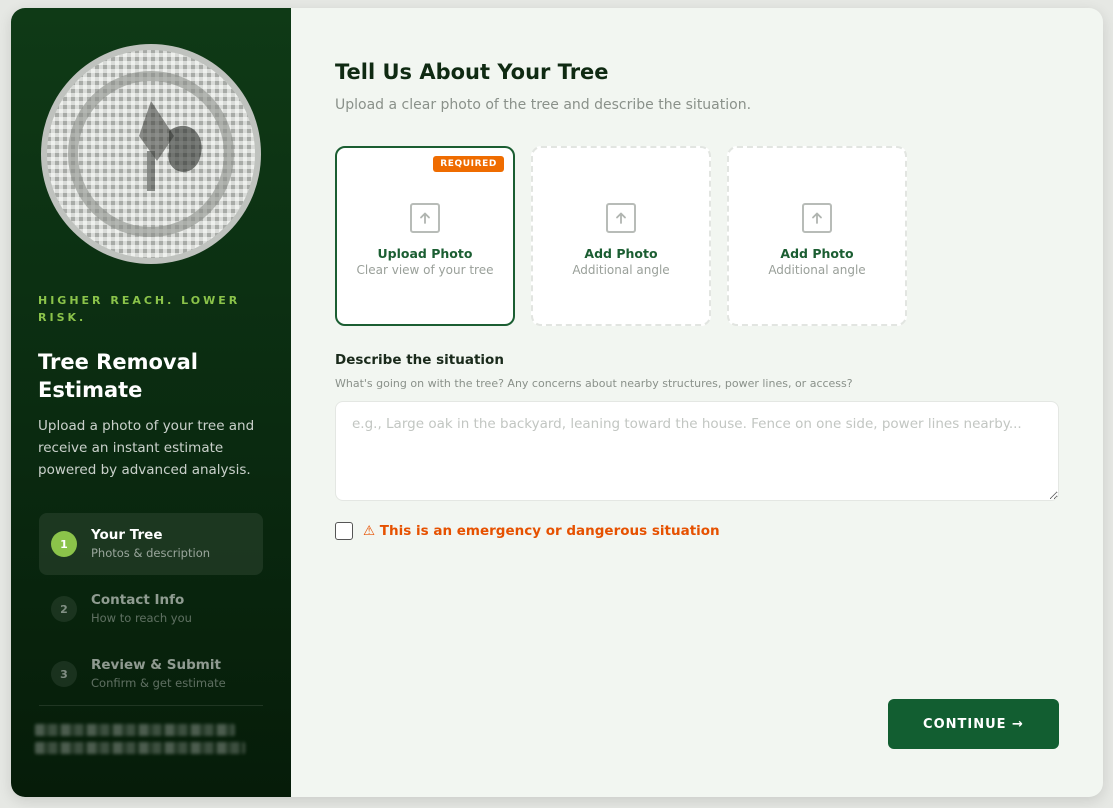  What do you see at coordinates (64, 674) in the screenshot?
I see `step-number: 3` at bounding box center [64, 674].